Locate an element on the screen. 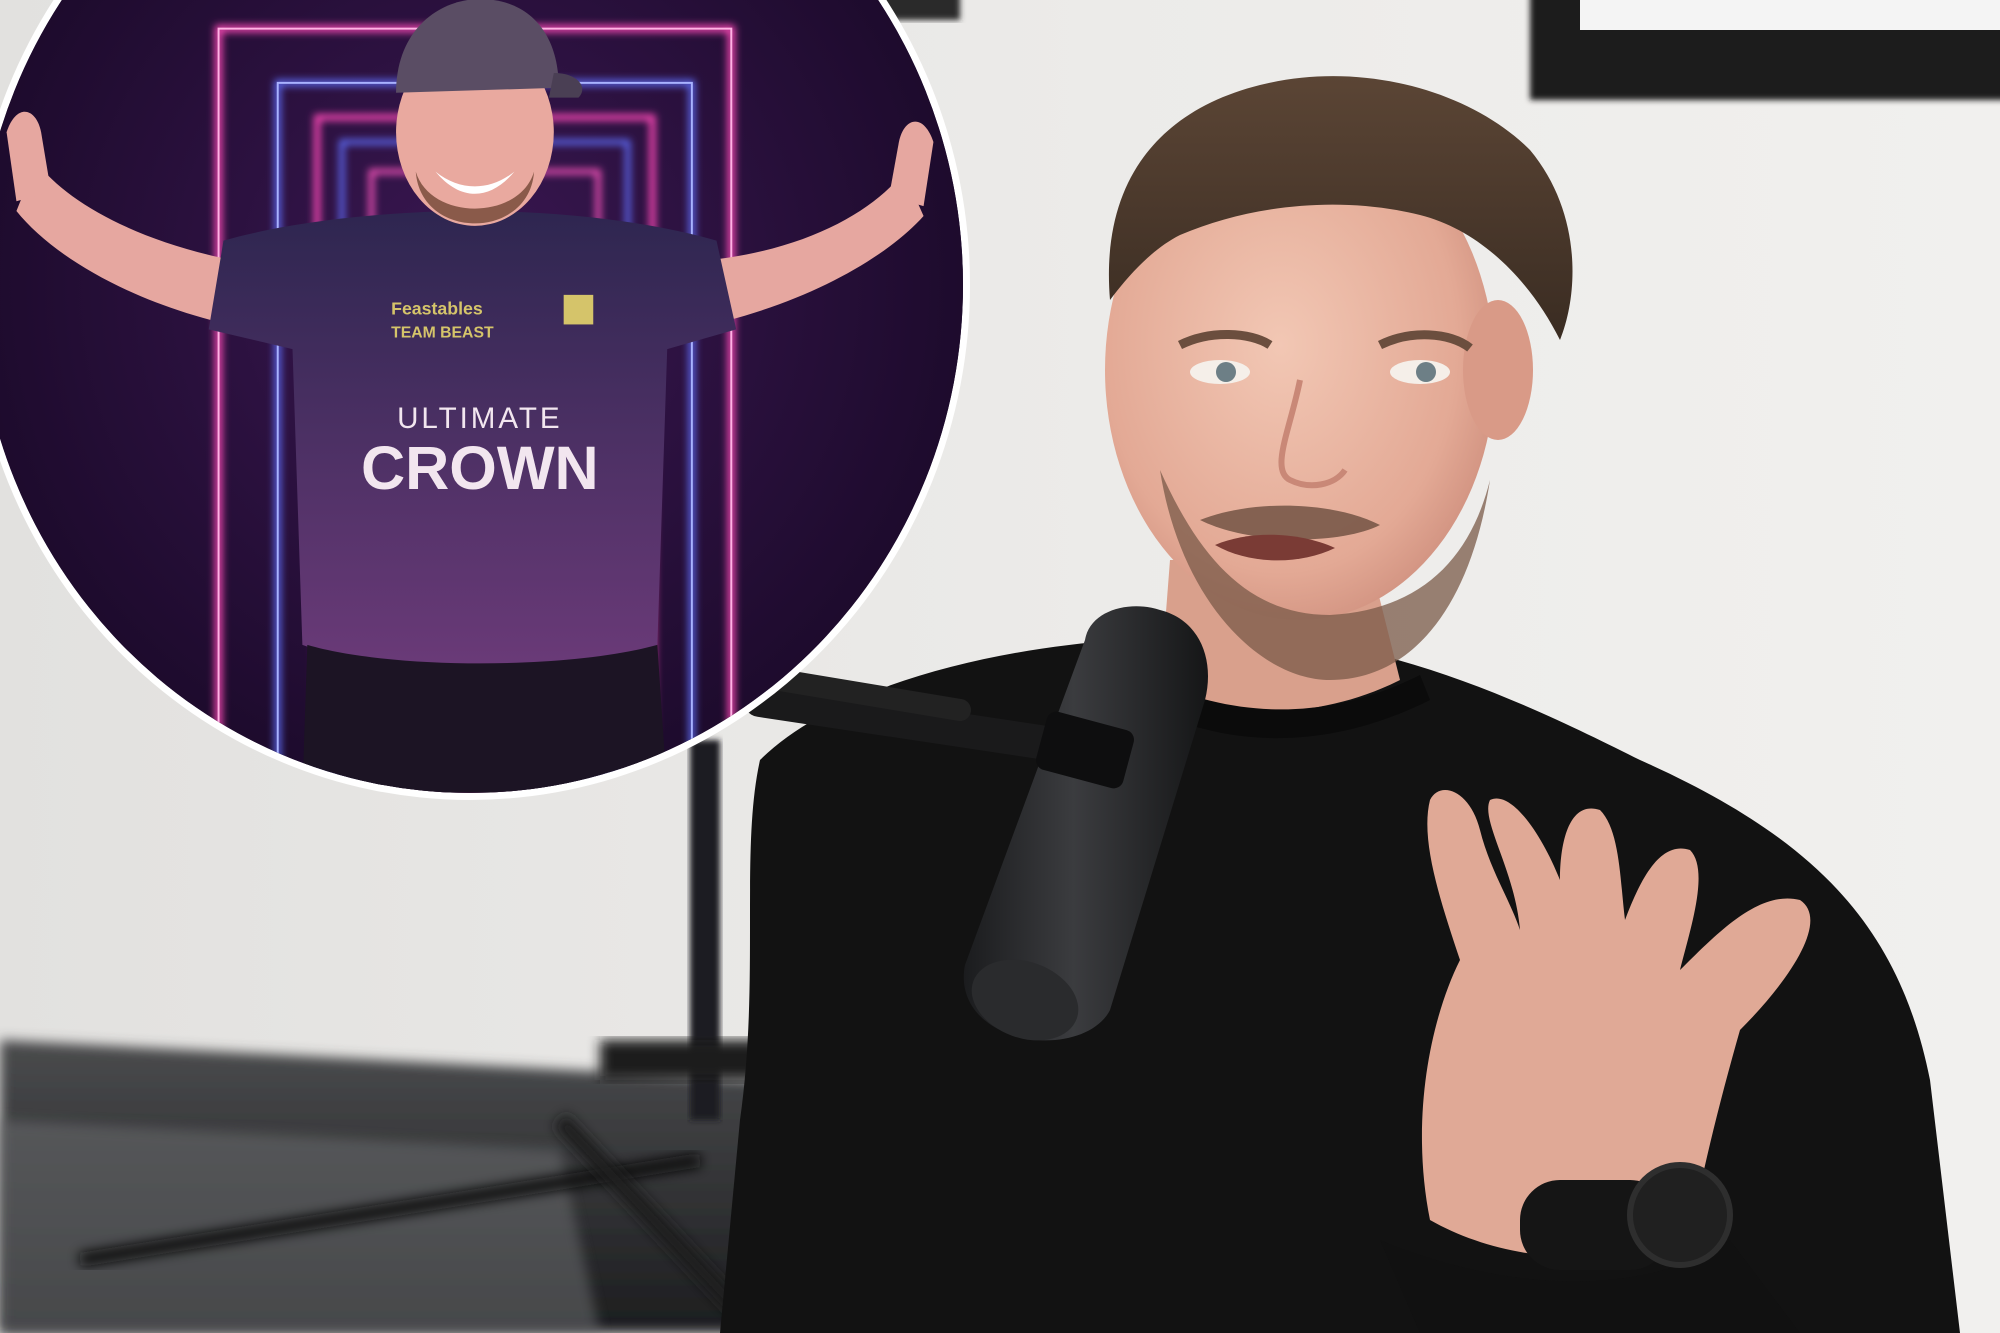 Image resolution: width=2000 pixels, height=1333 pixels. jersey-logo-icon is located at coordinates (578, 309).